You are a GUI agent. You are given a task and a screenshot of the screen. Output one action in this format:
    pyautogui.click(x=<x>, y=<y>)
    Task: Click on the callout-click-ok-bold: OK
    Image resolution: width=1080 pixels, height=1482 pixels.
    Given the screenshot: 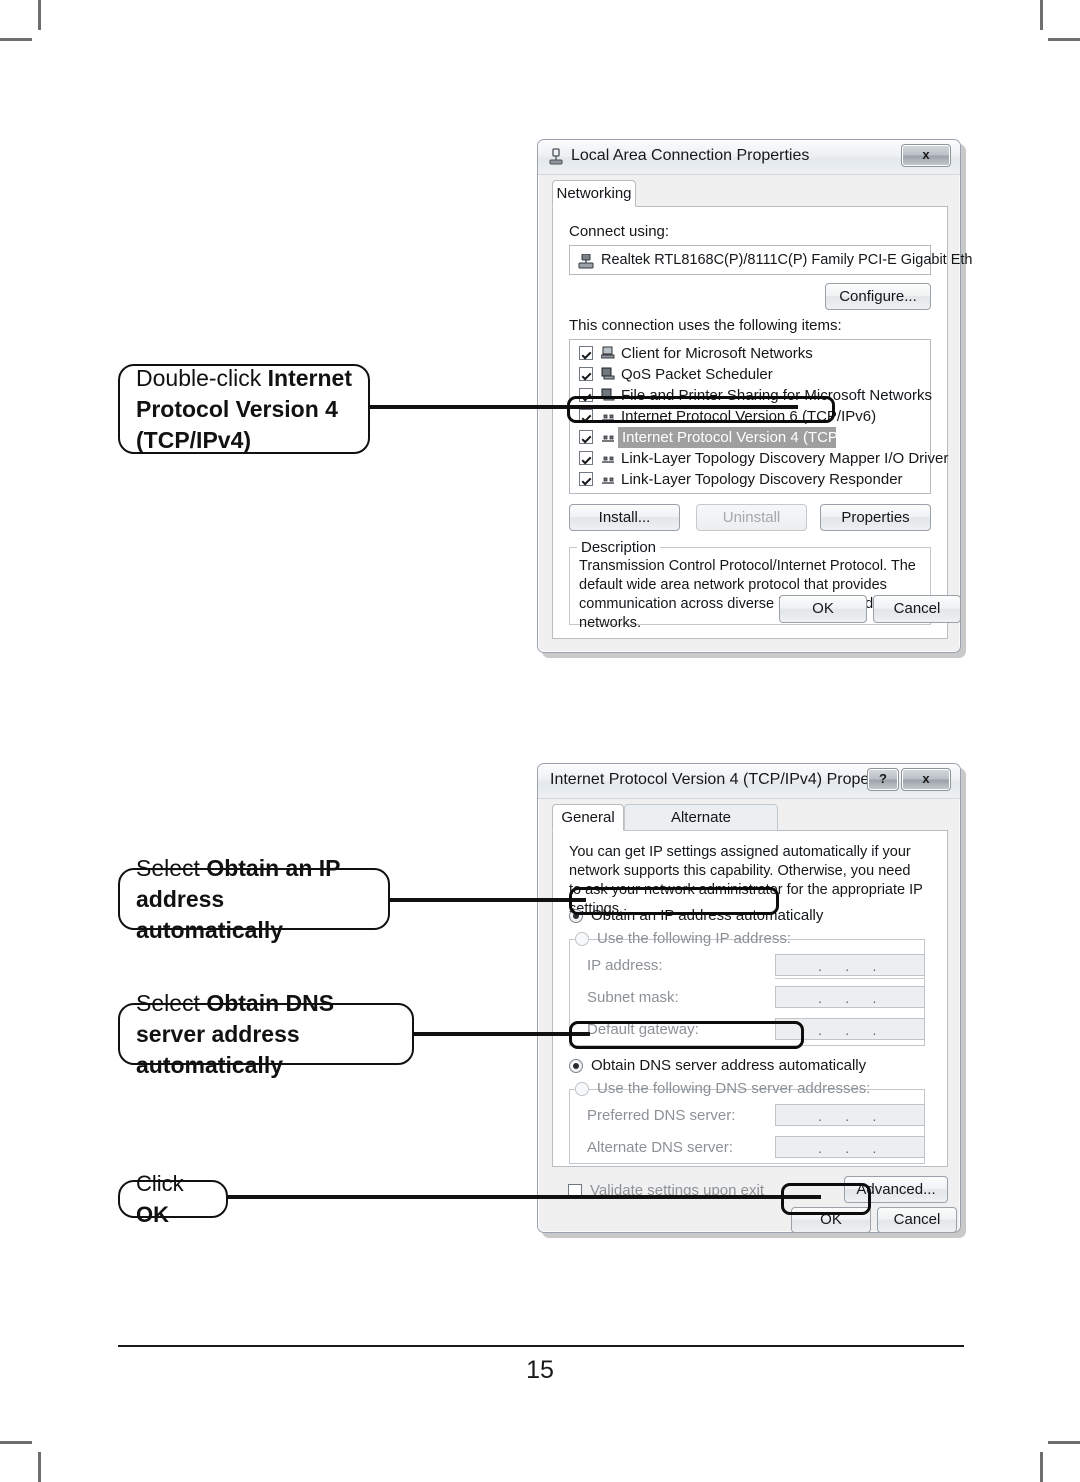 What is the action you would take?
    pyautogui.click(x=152, y=1214)
    